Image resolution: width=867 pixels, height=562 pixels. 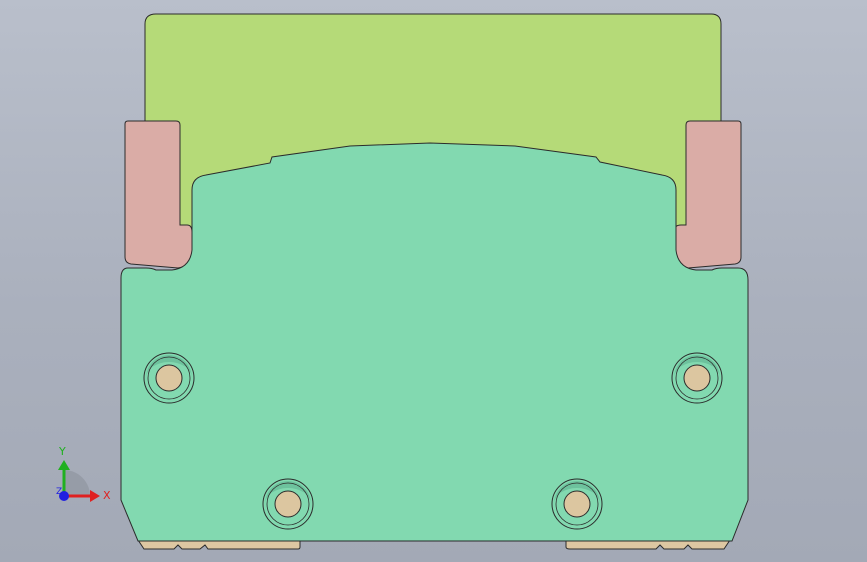 What do you see at coordinates (64, 465) in the screenshot?
I see `y-axis-arrow` at bounding box center [64, 465].